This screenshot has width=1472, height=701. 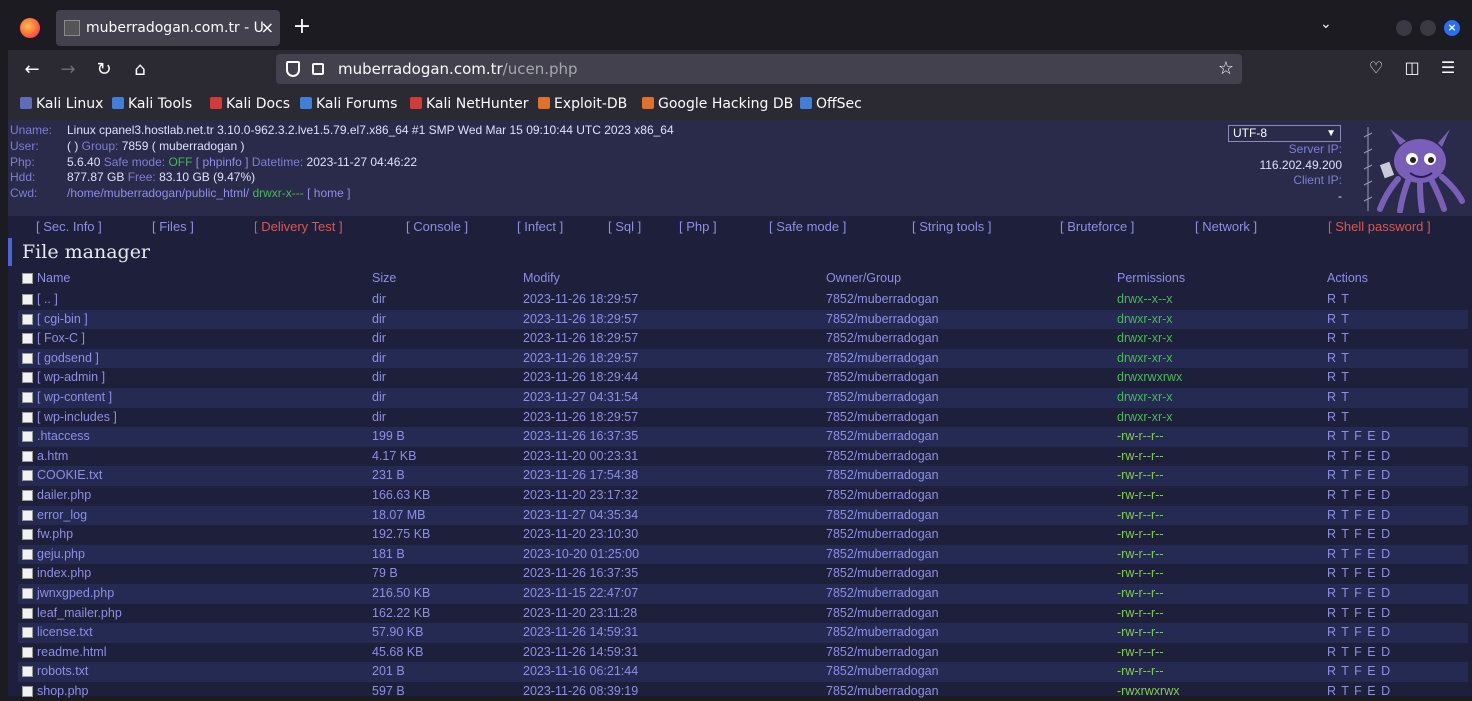 I want to click on menu-files: [ Files ], so click(x=173, y=226).